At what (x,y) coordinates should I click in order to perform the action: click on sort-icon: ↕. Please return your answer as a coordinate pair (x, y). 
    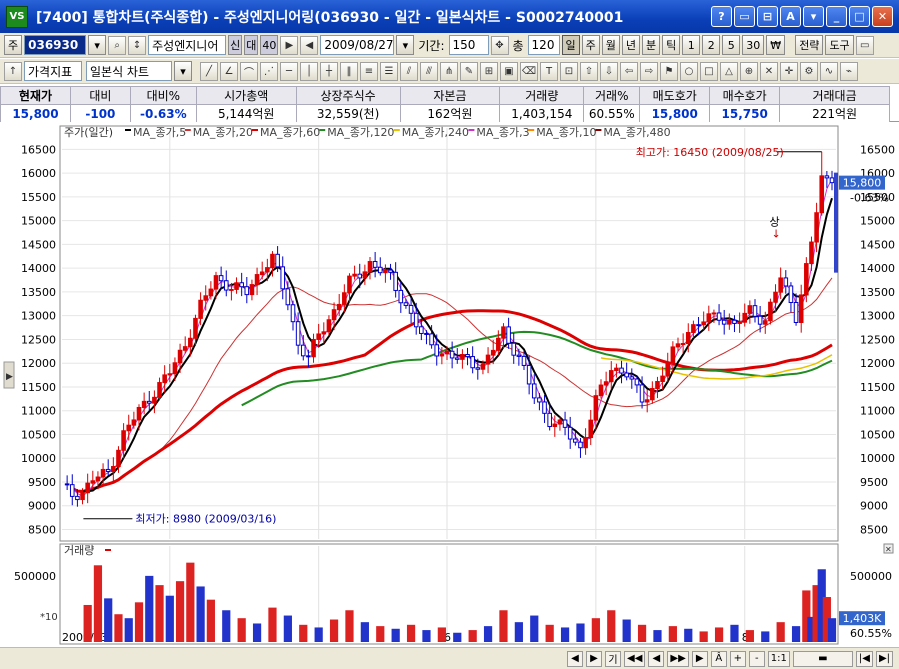
    Looking at the image, I should click on (137, 45).